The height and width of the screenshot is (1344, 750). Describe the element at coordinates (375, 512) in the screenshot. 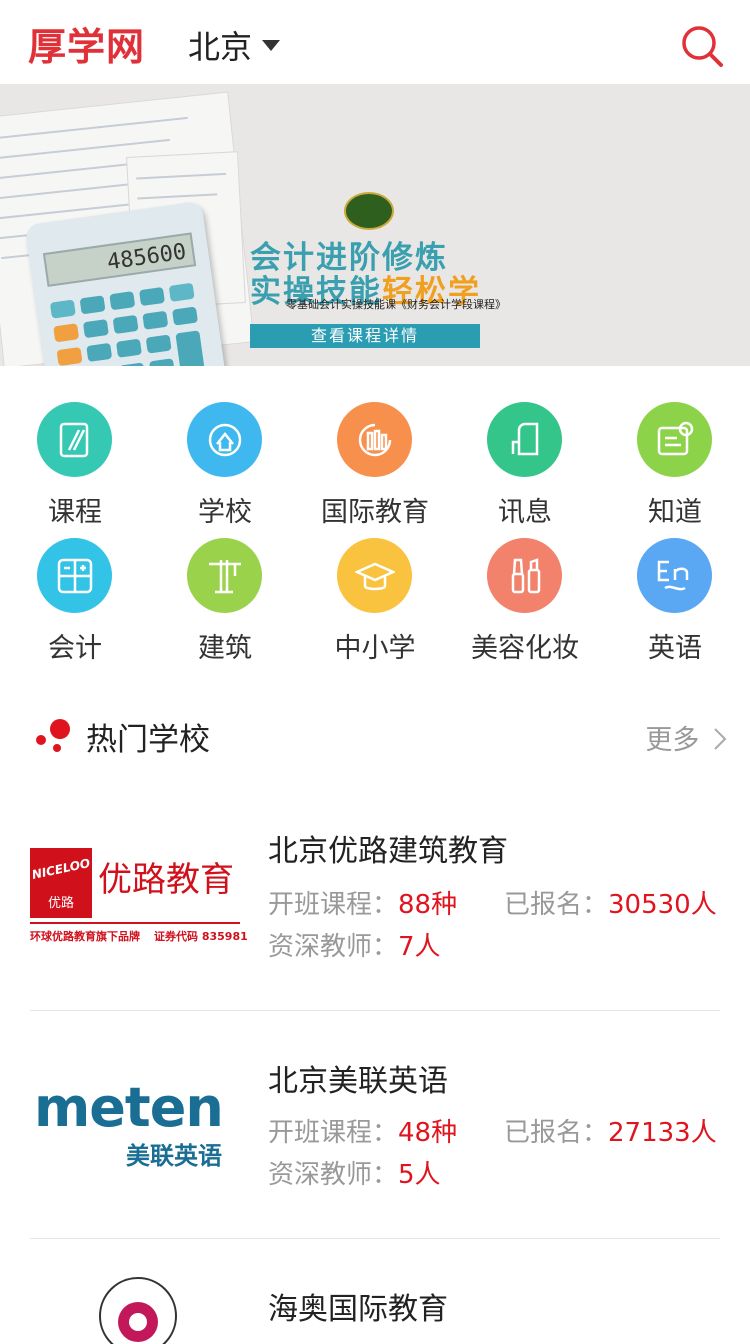

I see `category-label: 国际教育` at that location.